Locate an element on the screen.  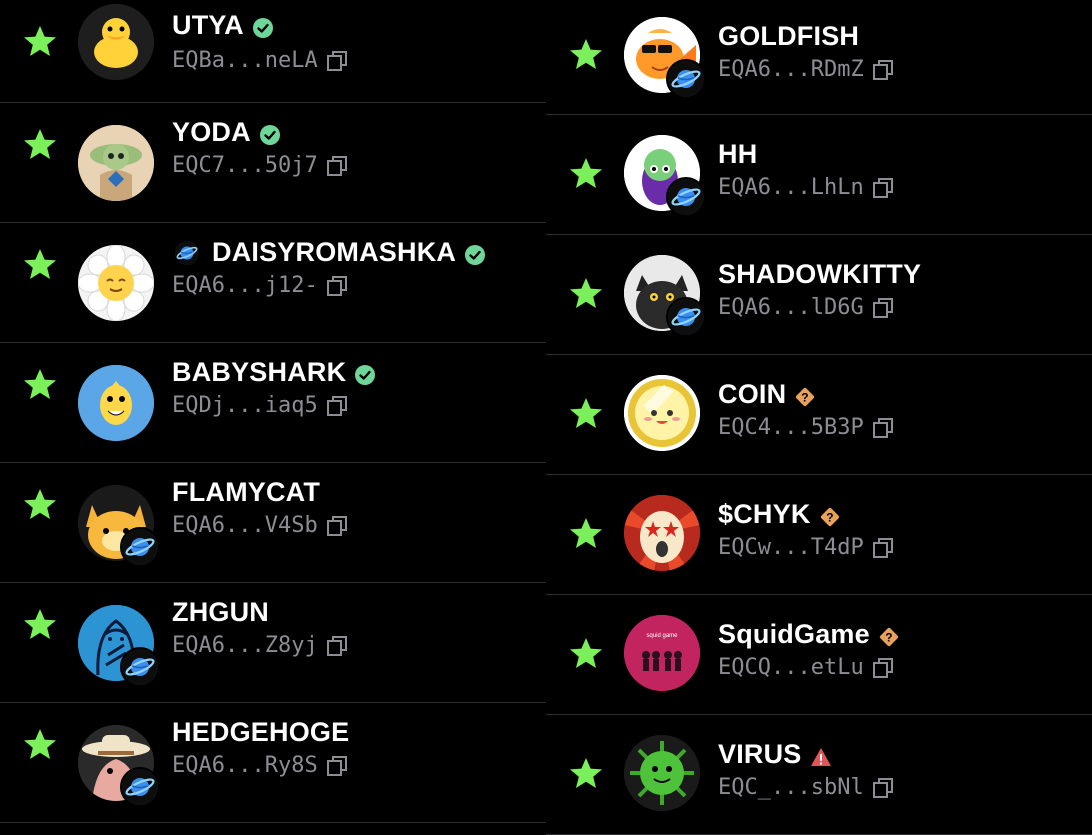
token-name: ZHGUN is located at coordinates (220, 612).